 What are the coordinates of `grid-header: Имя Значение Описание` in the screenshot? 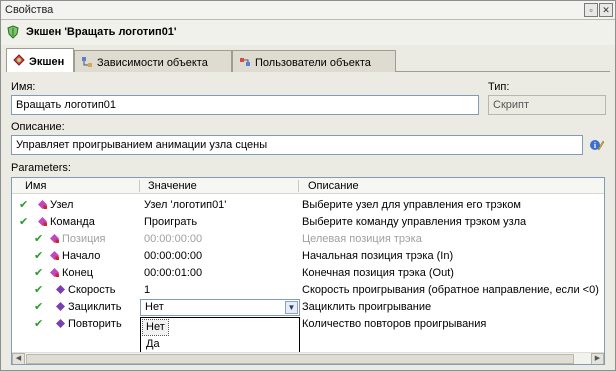 It's located at (308, 186).